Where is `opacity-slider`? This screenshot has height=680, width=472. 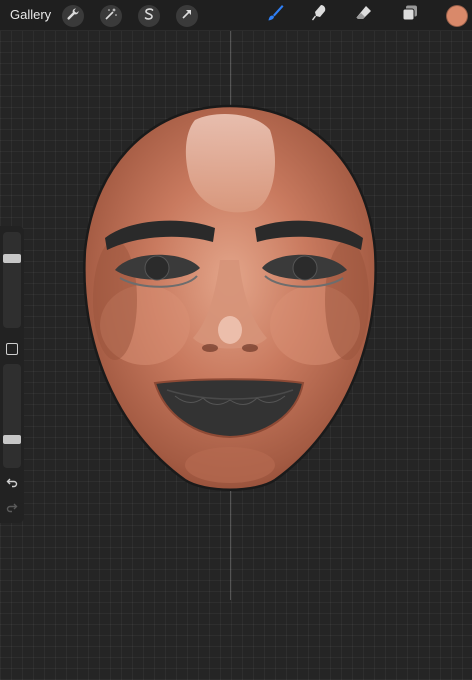
opacity-slider is located at coordinates (12, 416).